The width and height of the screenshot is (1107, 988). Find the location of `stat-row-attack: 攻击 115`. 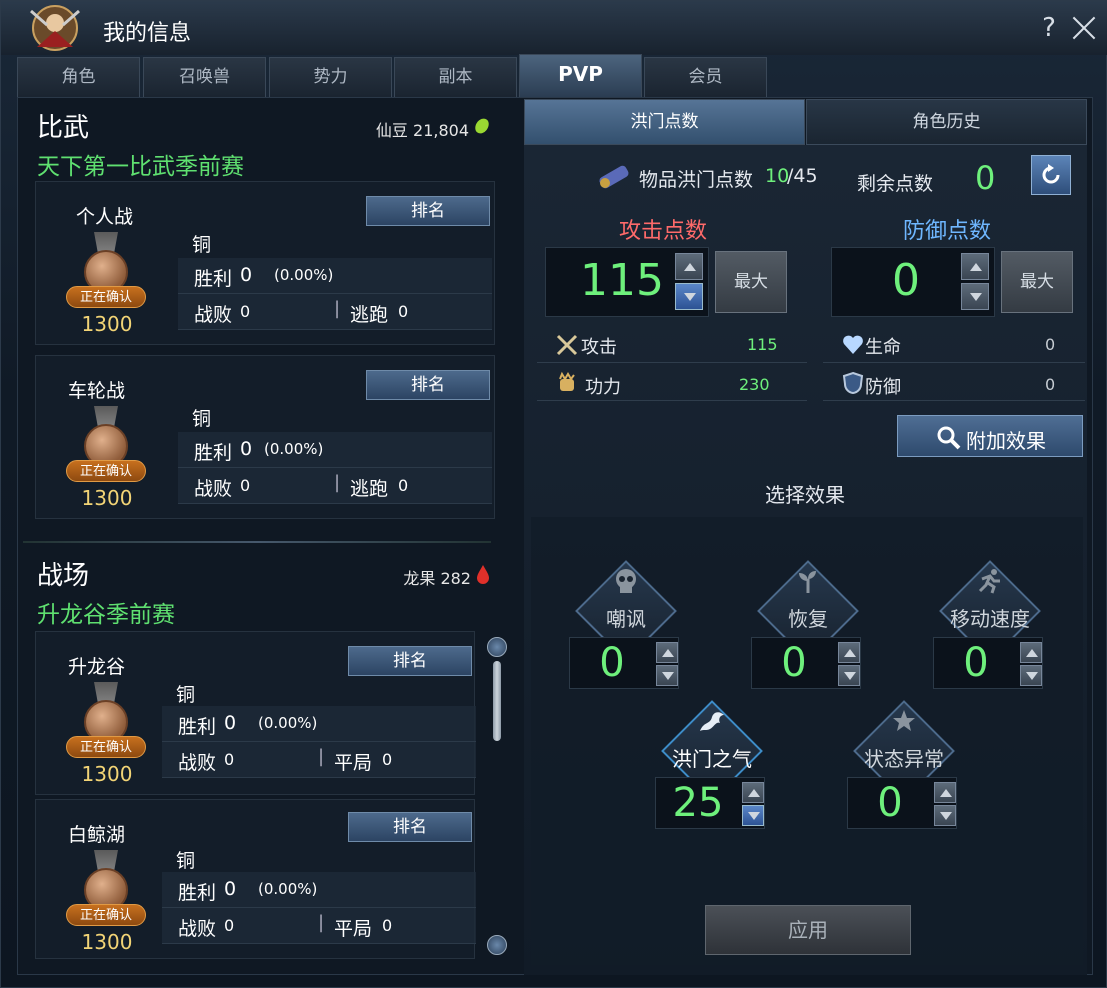

stat-row-attack: 攻击 115 is located at coordinates (672, 345).